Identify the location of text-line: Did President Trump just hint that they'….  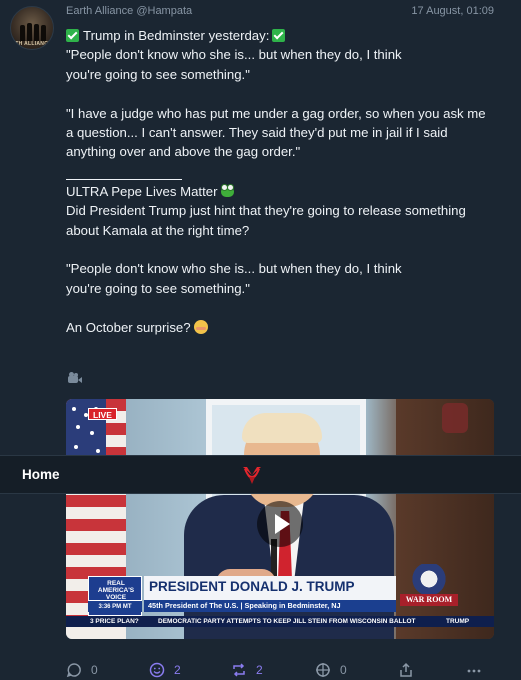
(266, 211).